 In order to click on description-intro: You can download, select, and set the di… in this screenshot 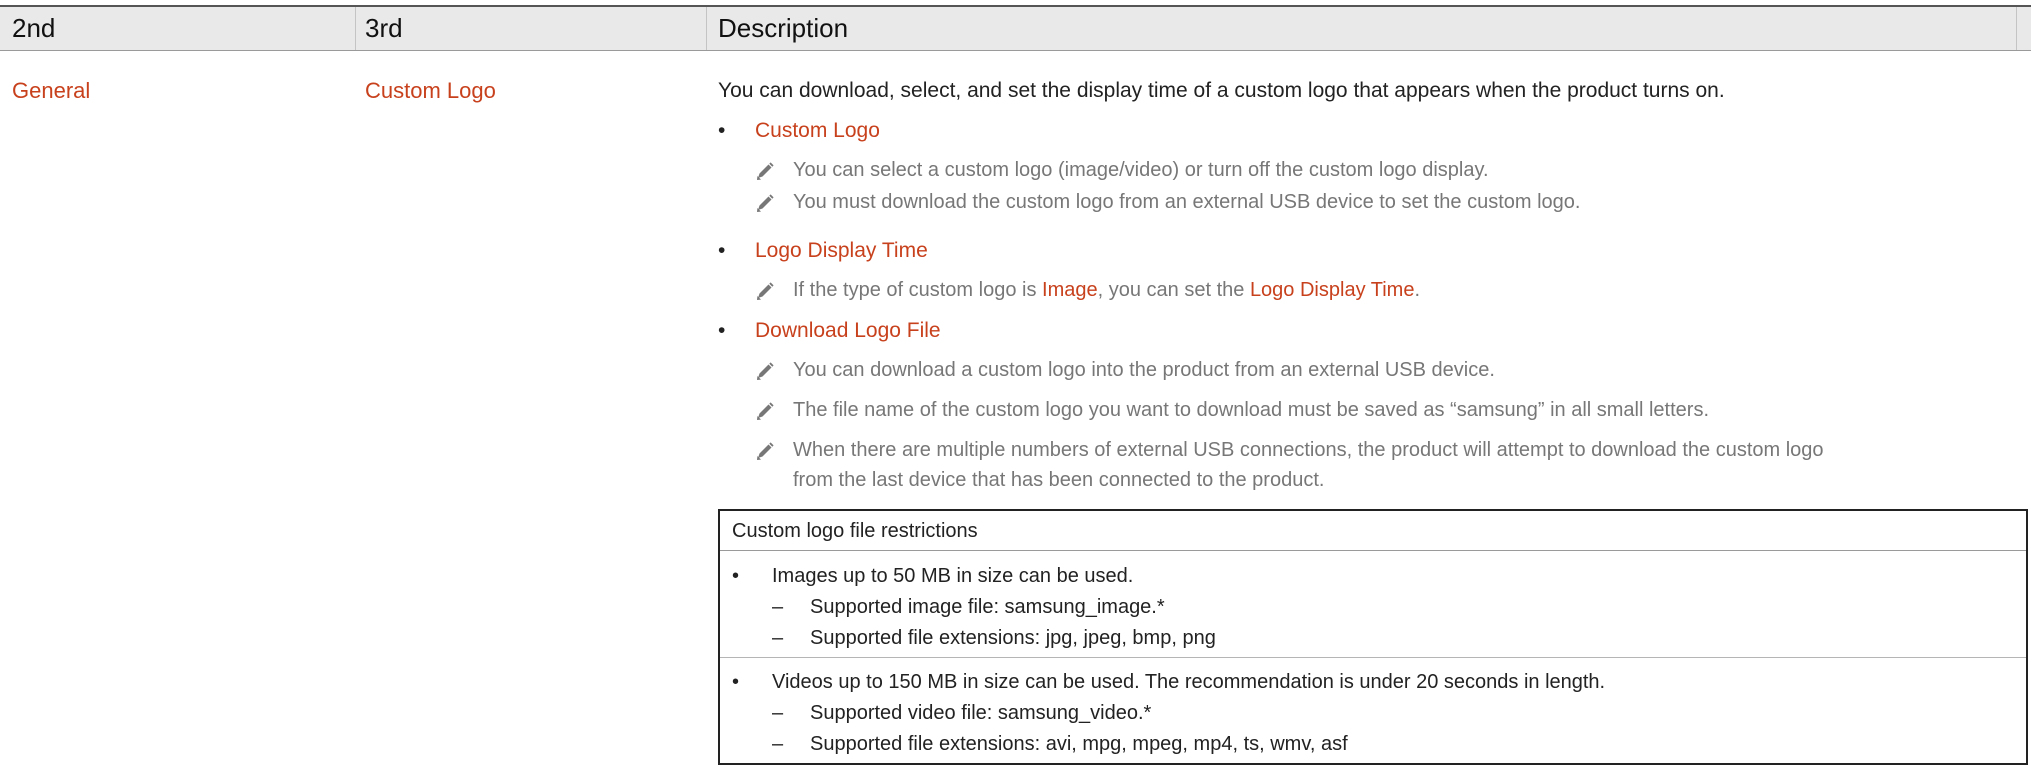, I will do `click(1221, 90)`.